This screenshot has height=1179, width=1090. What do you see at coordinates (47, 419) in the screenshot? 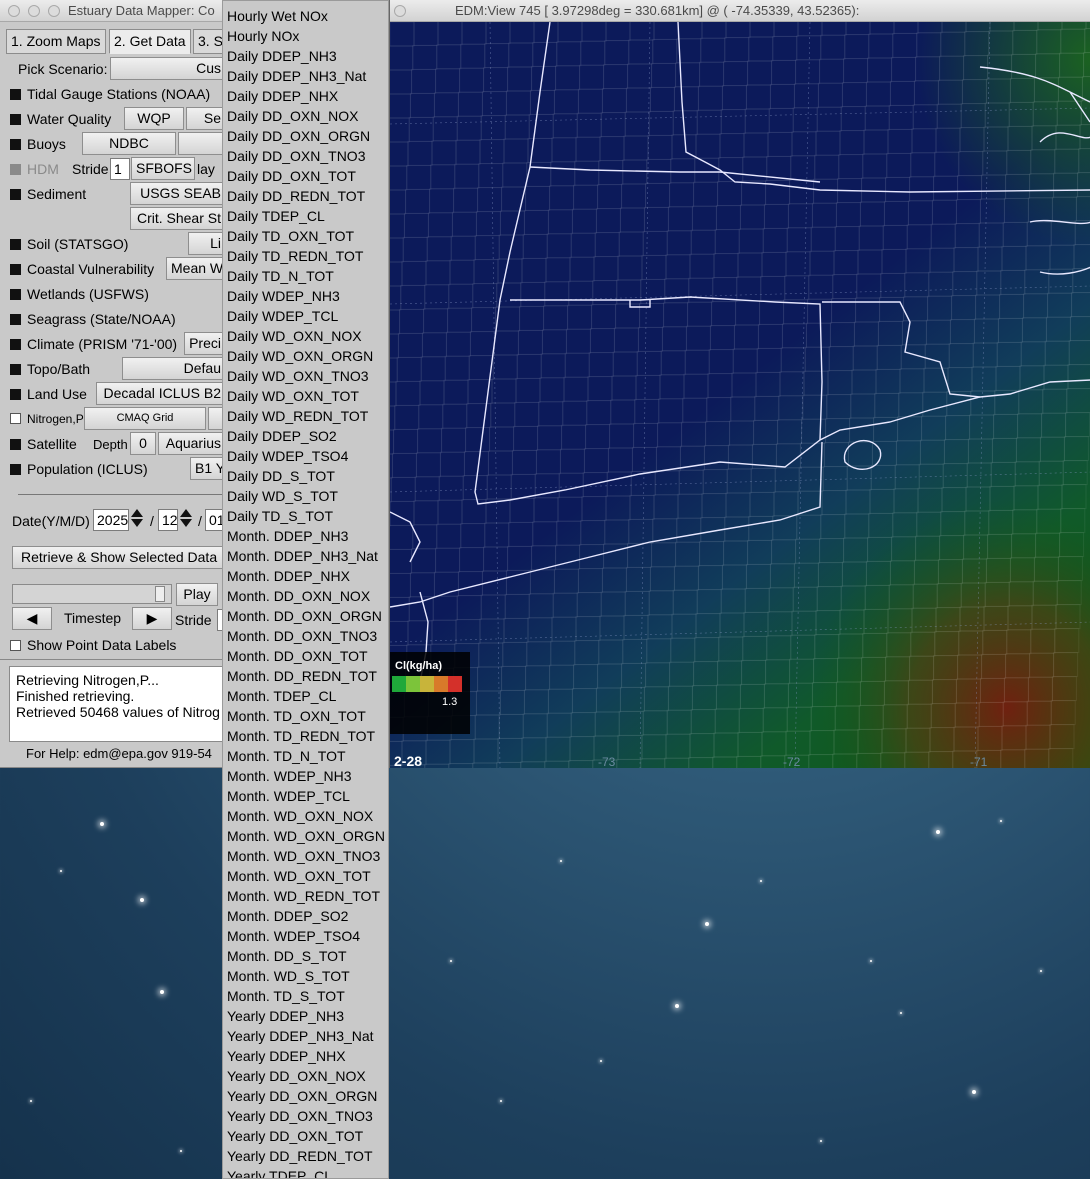
I see `nitrogen-checkbox: Nitrogen,P` at bounding box center [47, 419].